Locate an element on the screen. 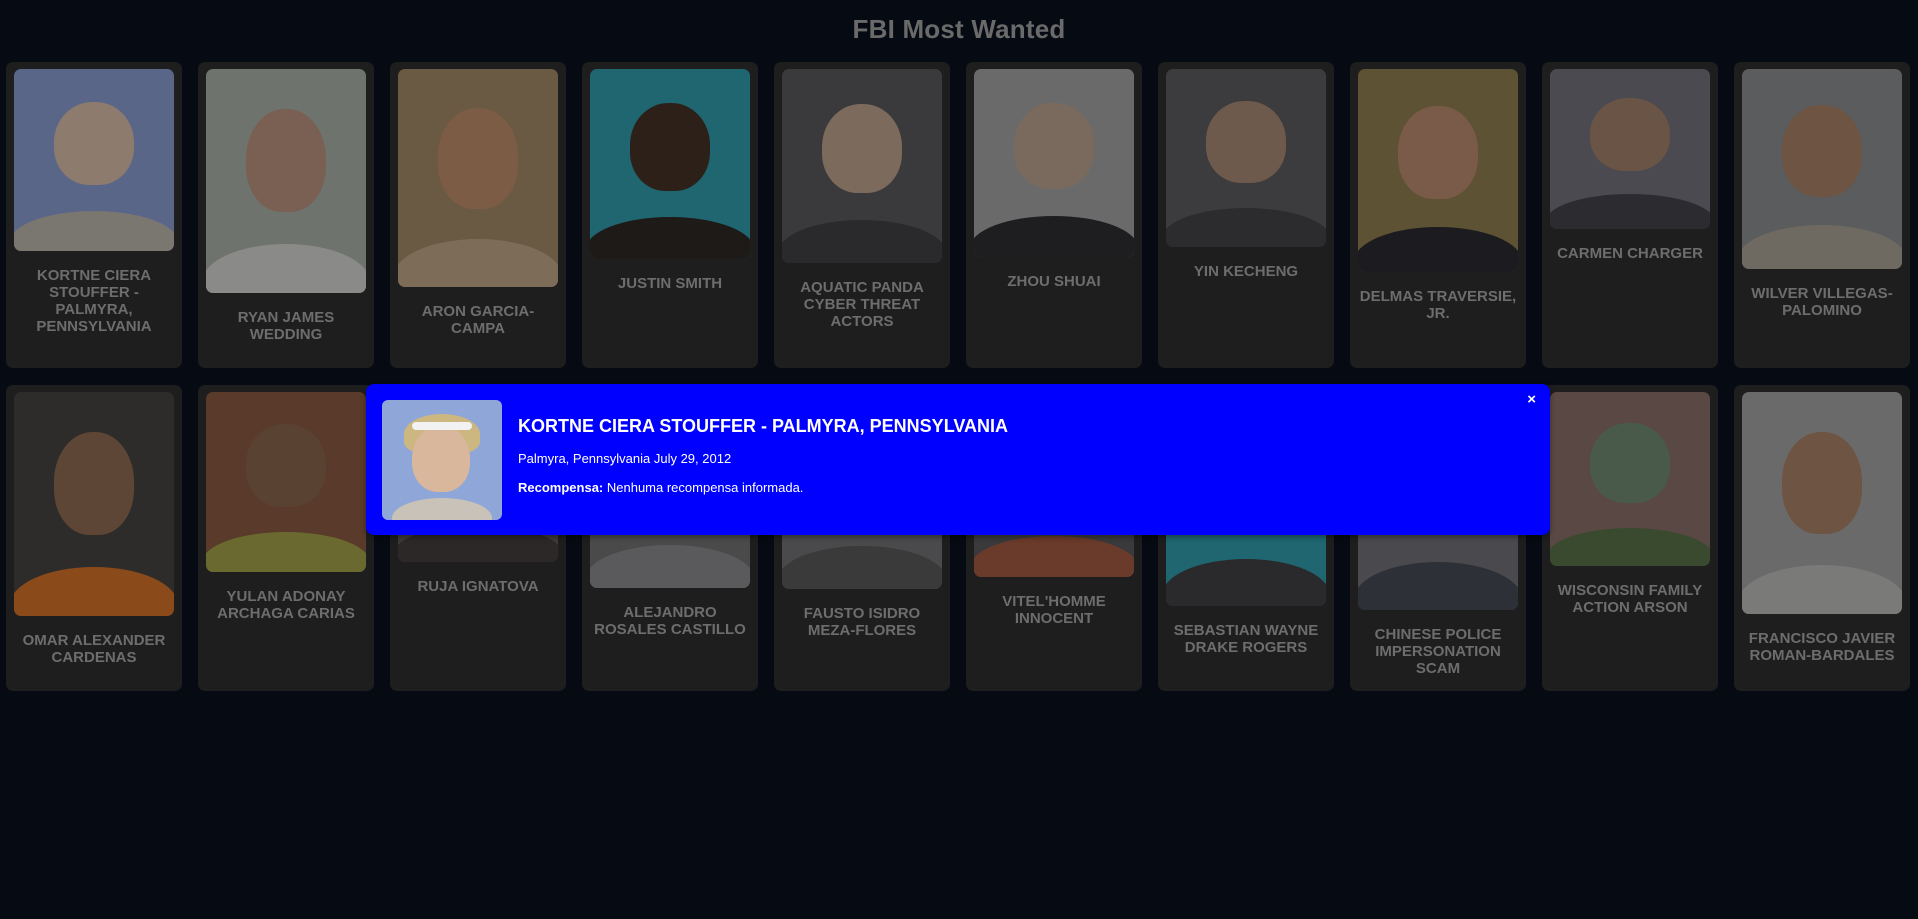  wanted-card: AQUATIC PANDA CYBER THREAT ACTORS is located at coordinates (862, 215).